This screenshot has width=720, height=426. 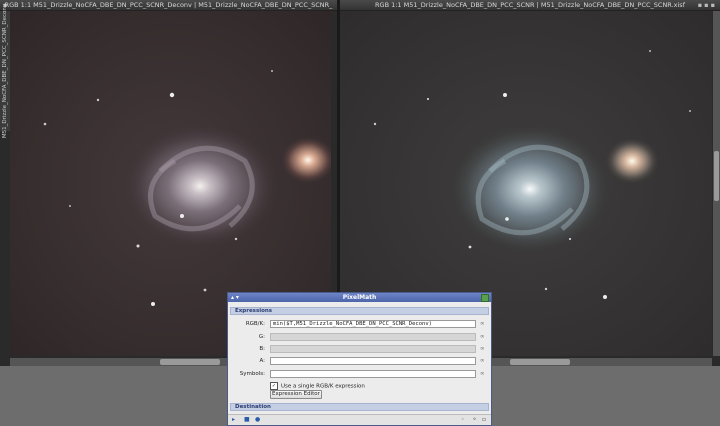 What do you see at coordinates (255, 324) in the screenshot?
I see `rgbk-label: RGB/K:` at bounding box center [255, 324].